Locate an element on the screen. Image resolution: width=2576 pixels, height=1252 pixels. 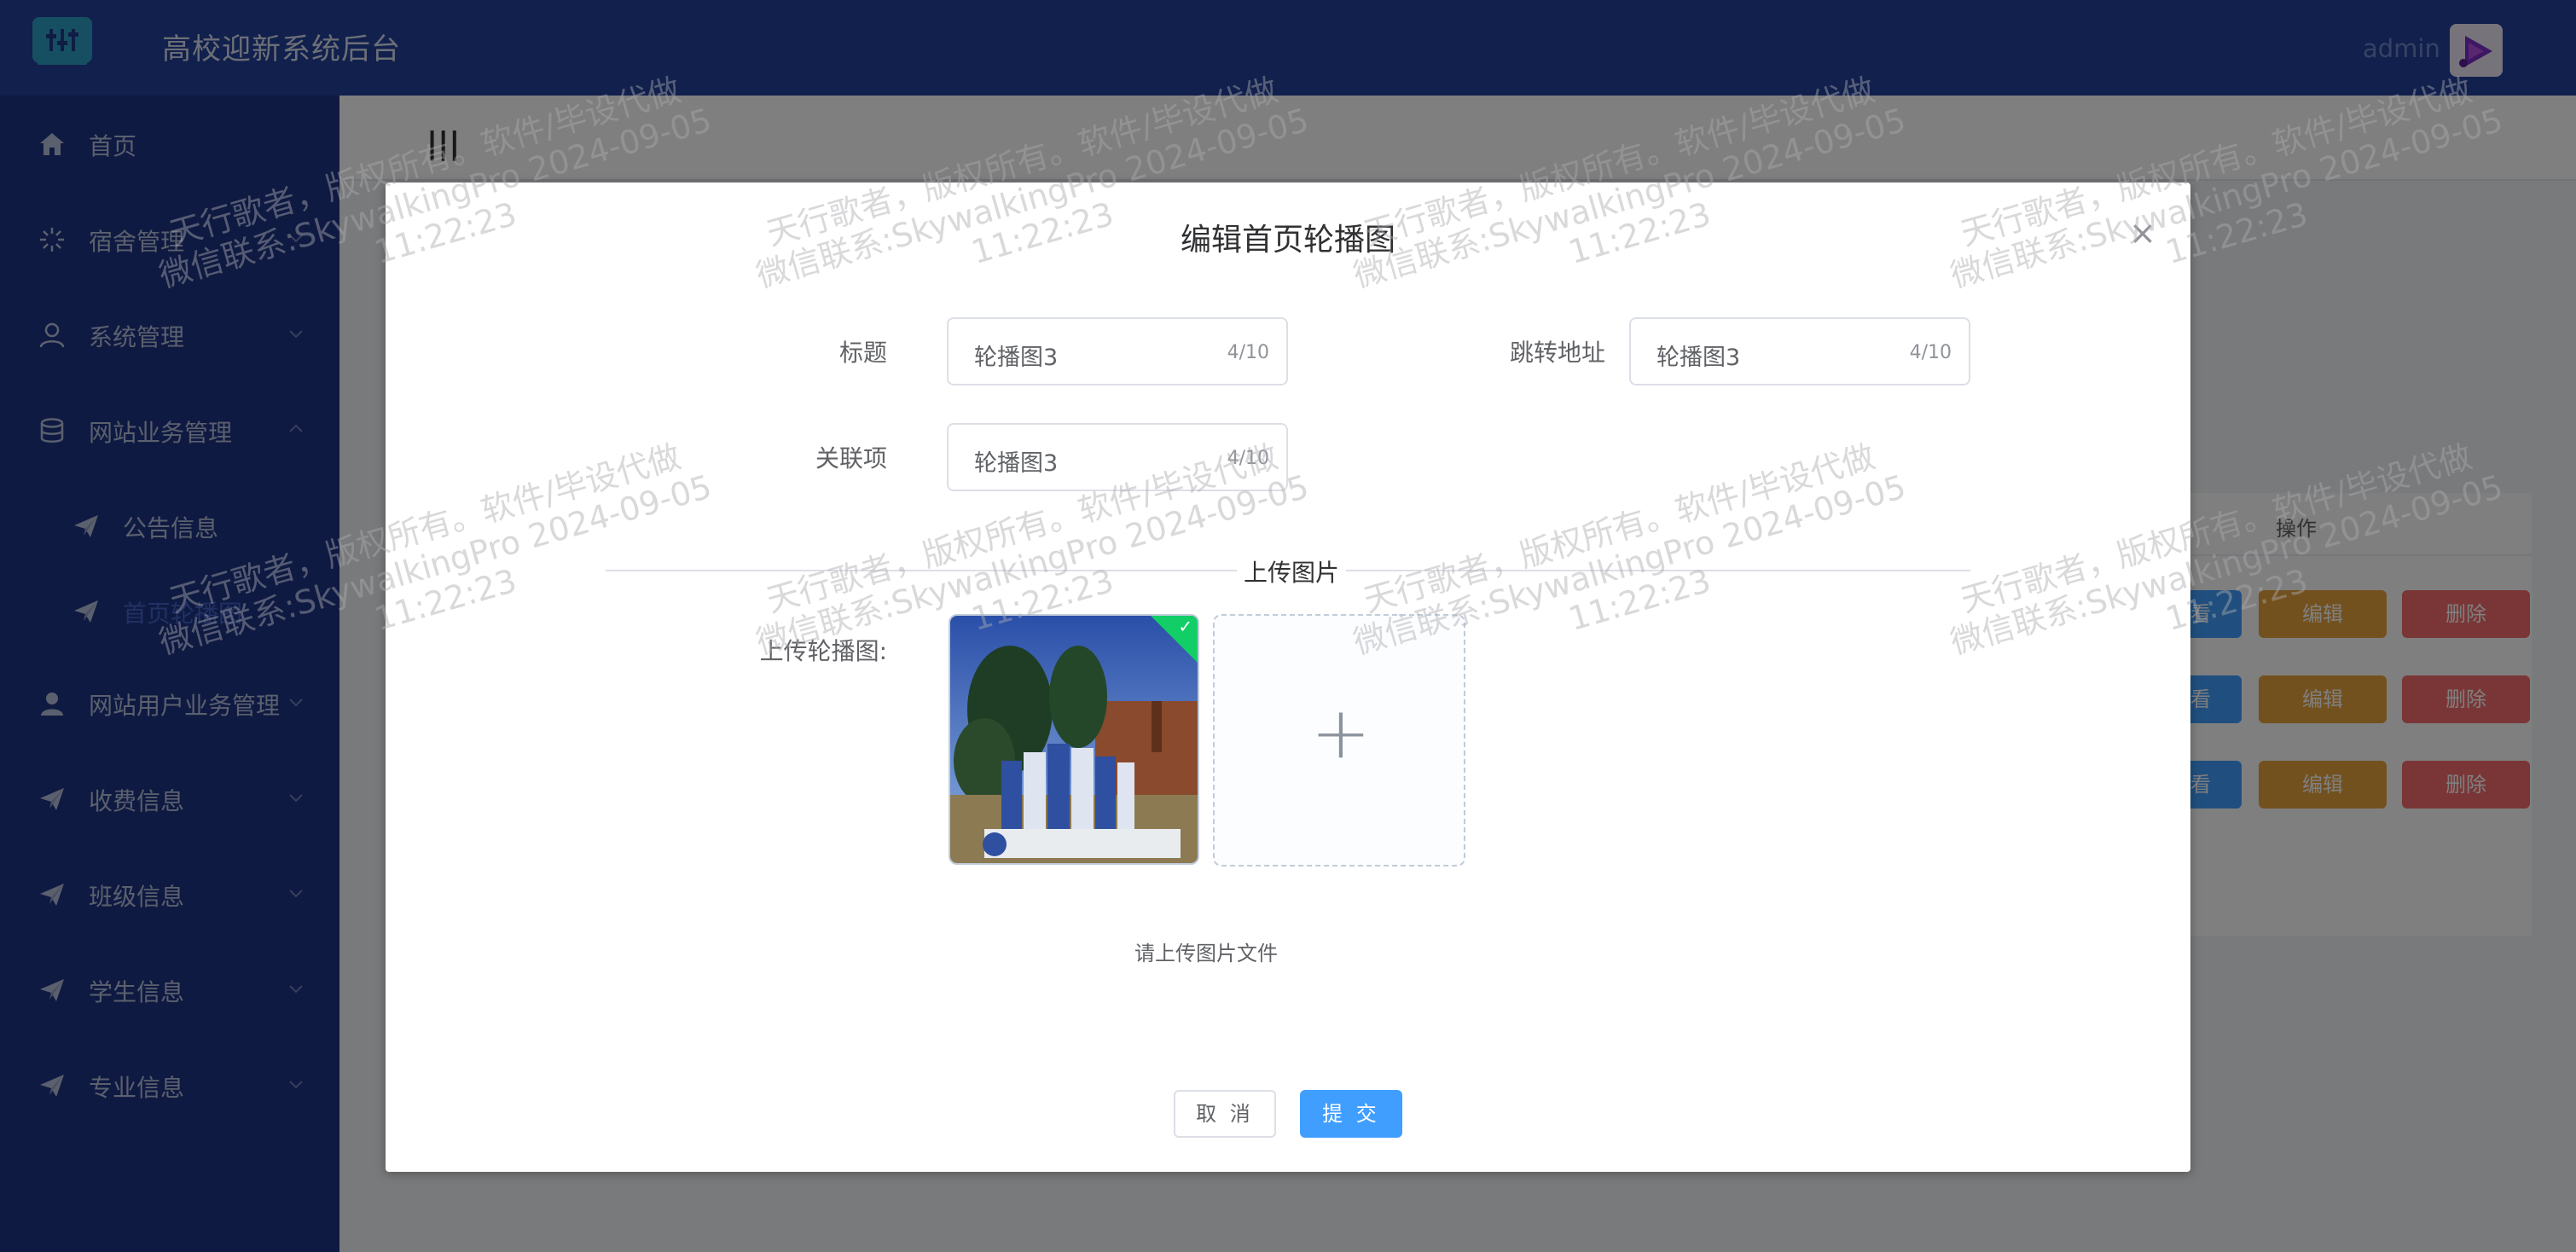
campus-photo is located at coordinates (1074, 740).